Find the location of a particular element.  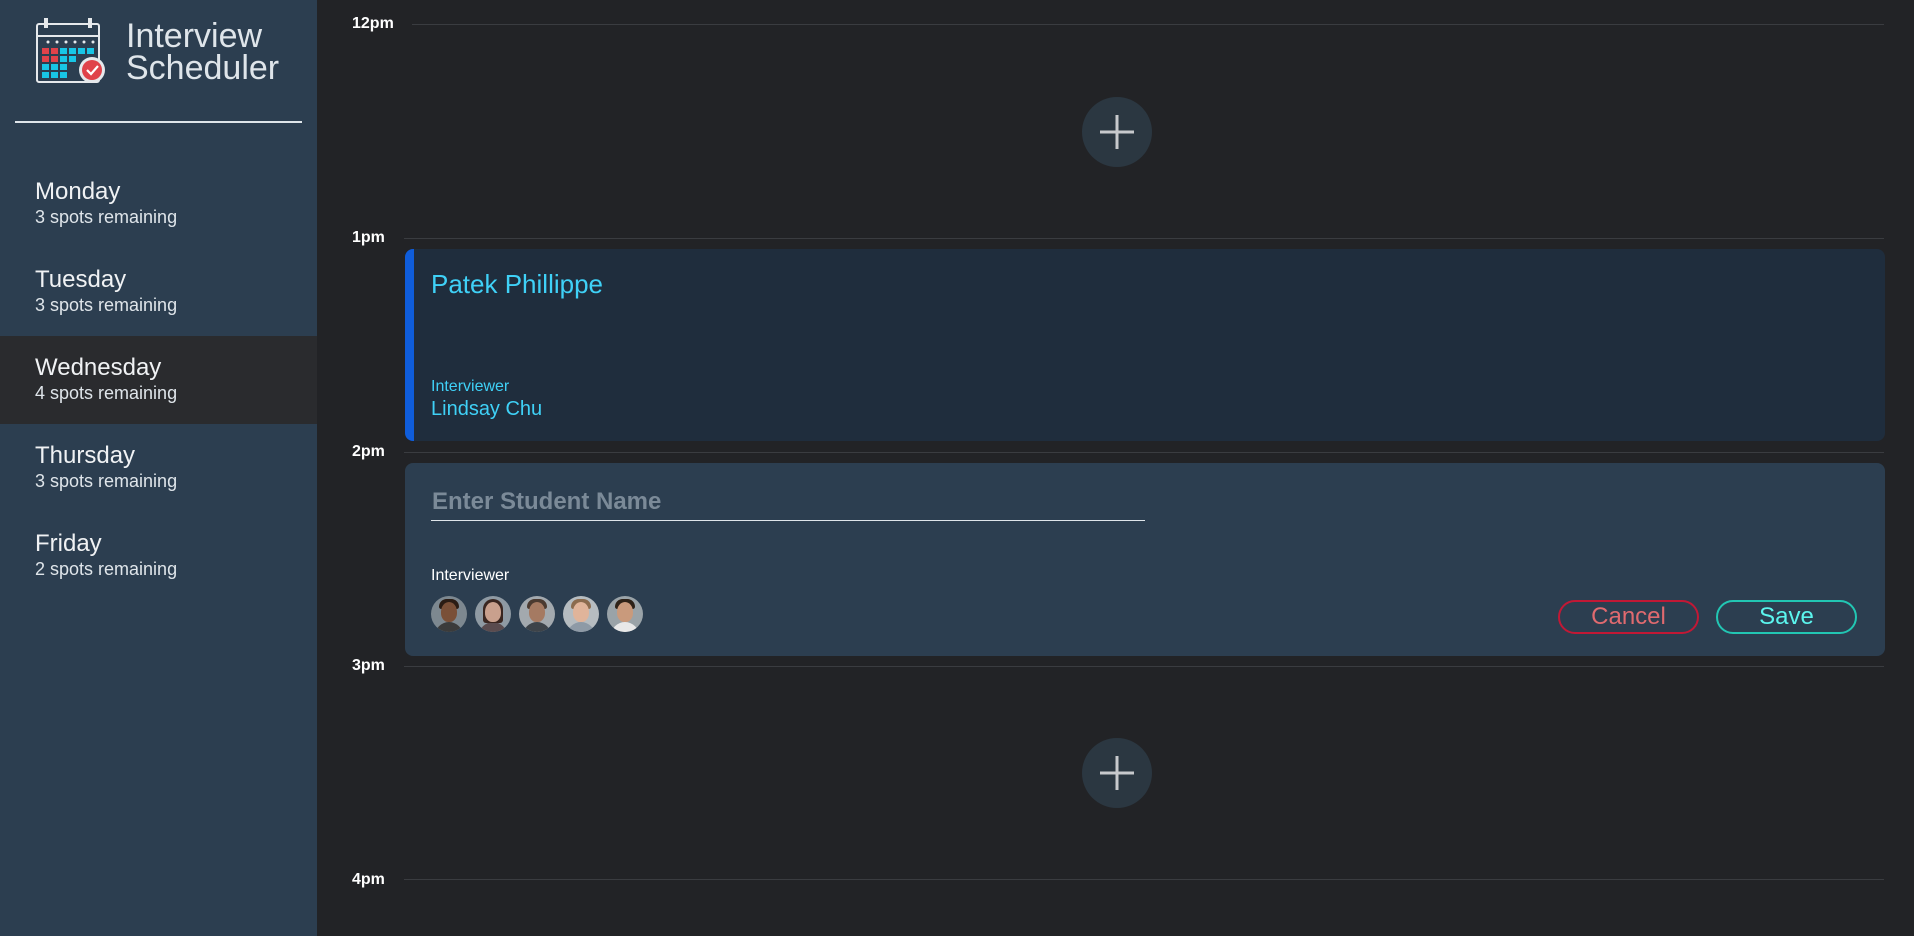

day-item-friday: Friday 2 spots remaining is located at coordinates (158, 556).